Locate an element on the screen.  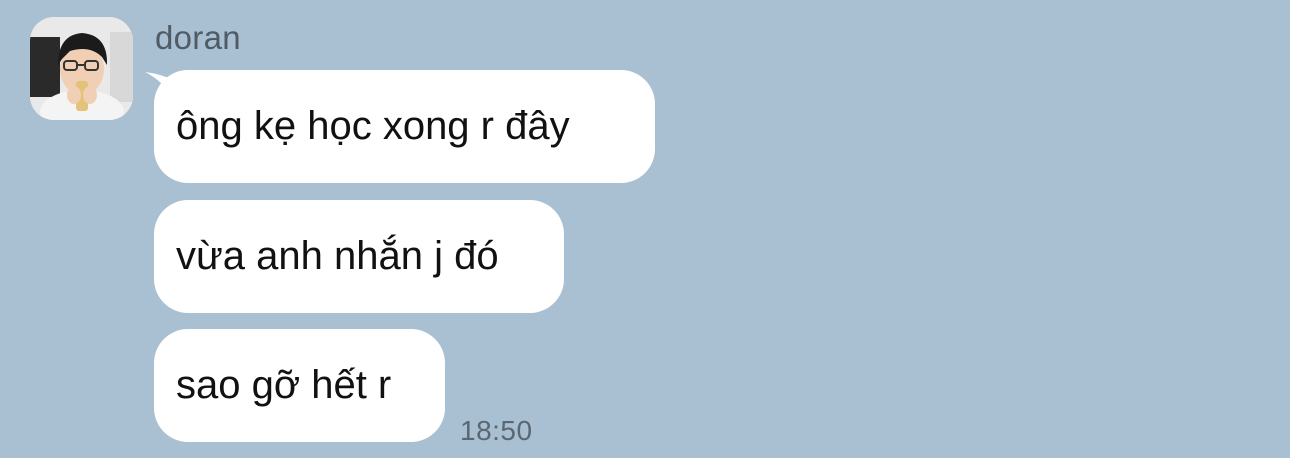
message-bubble: vừa anh nhắn j đó is located at coordinates (359, 256).